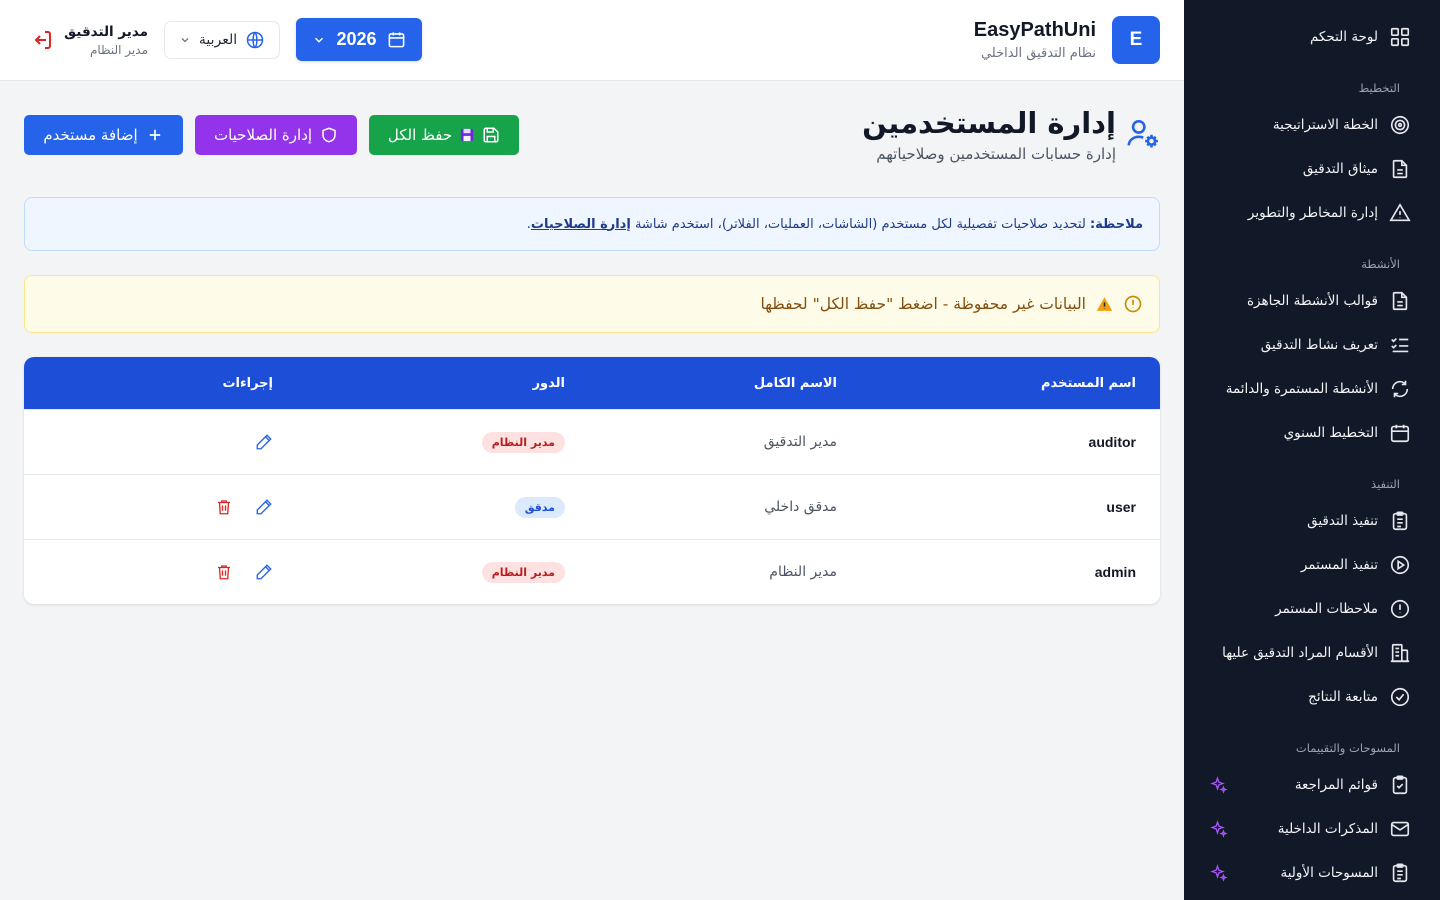 The width and height of the screenshot is (1440, 900). Describe the element at coordinates (1342, 521) in the screenshot. I see `sidebar-item-label: تنفيذ التدقيق` at that location.